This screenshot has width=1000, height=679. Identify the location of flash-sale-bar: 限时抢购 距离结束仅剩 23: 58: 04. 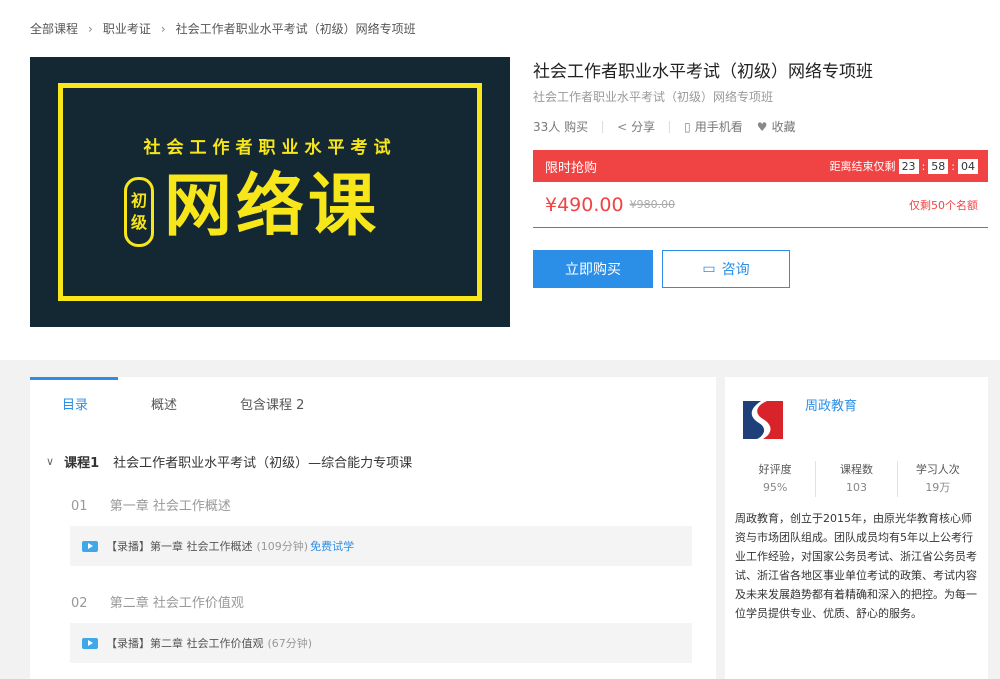
(760, 166).